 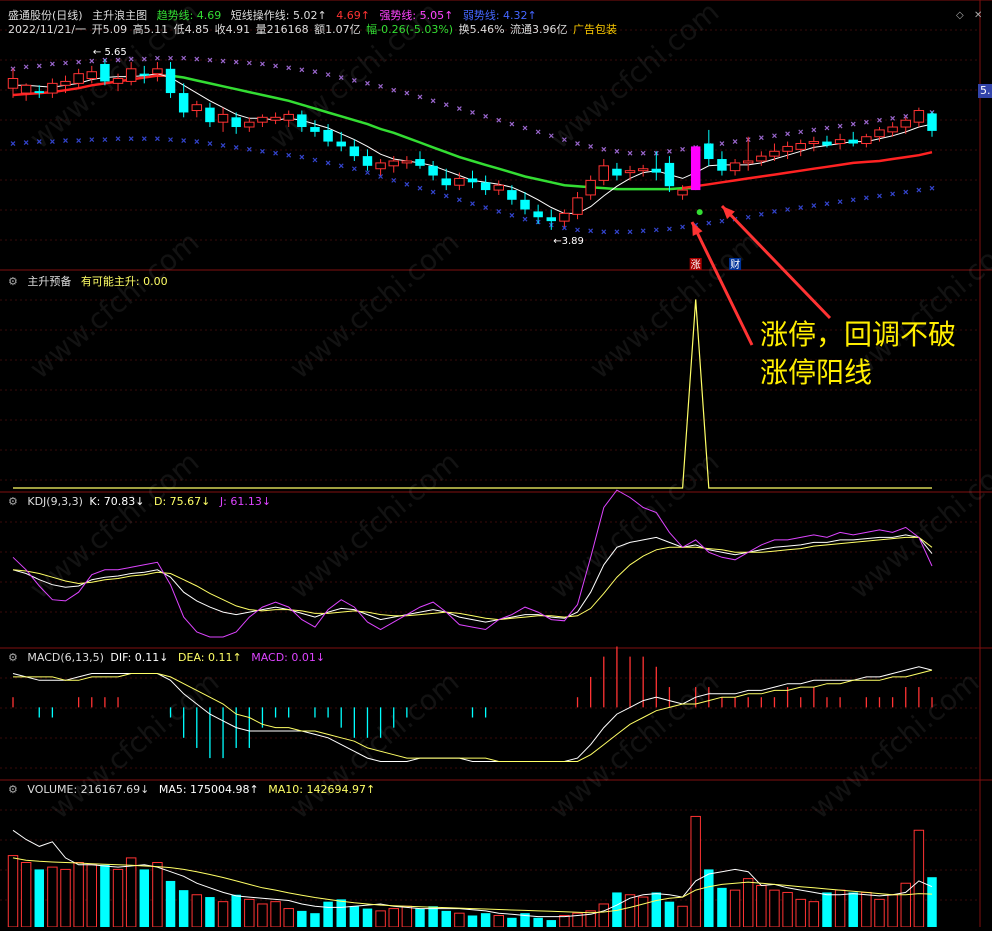 I want to click on quote-date: 2022/11/21/一, so click(x=47, y=29).